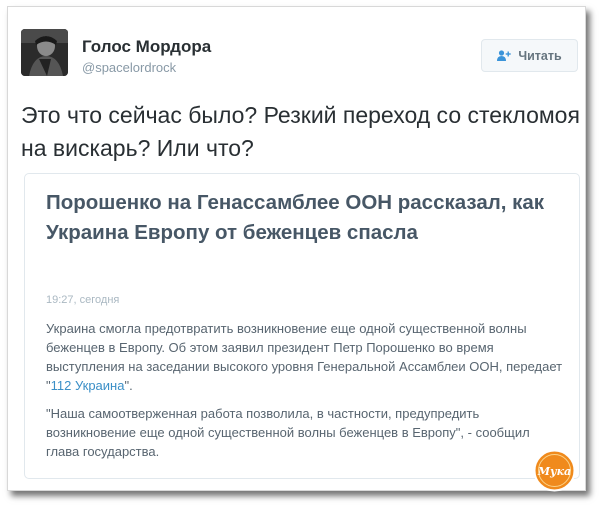  I want to click on follow-button-label: Читать, so click(540, 55).